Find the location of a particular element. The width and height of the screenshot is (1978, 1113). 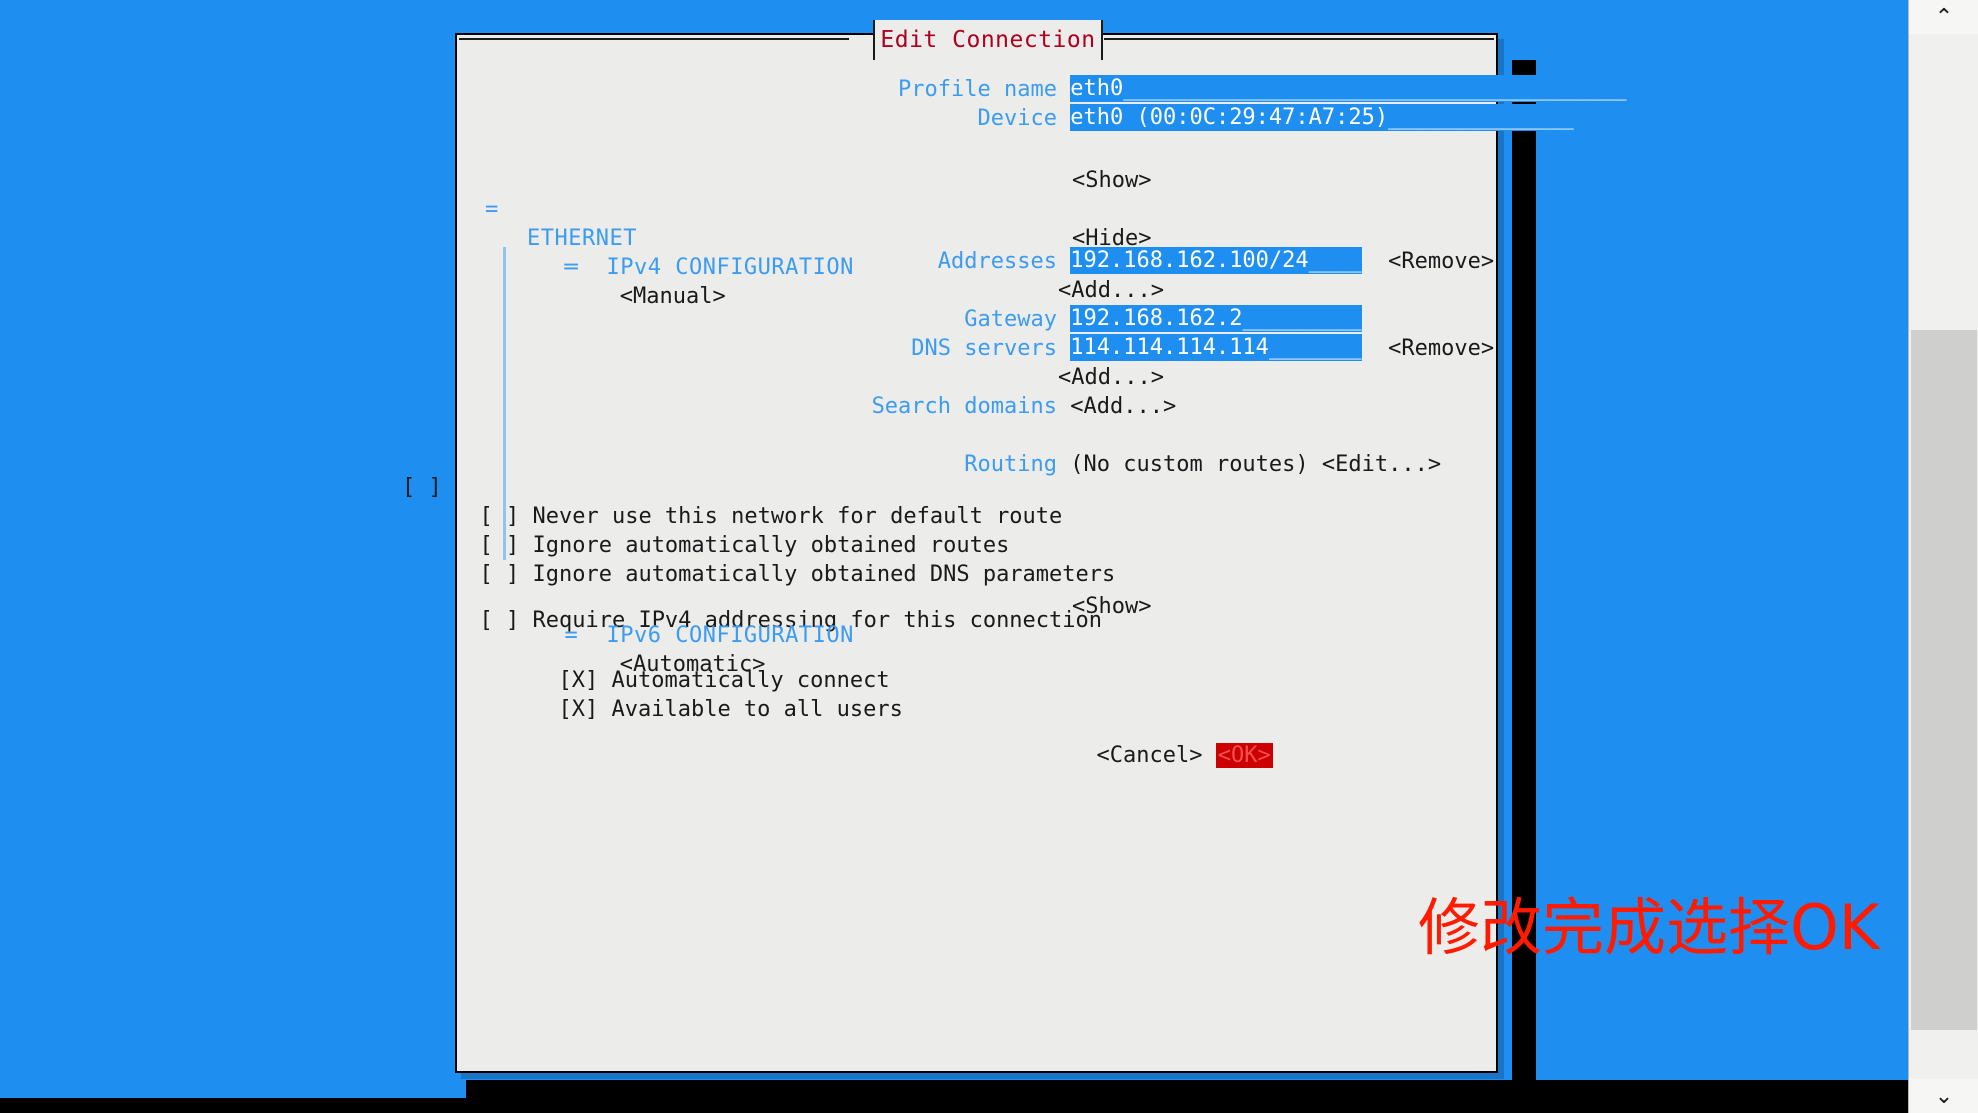

dns-add-row: <Add...> is located at coordinates (816, 377).